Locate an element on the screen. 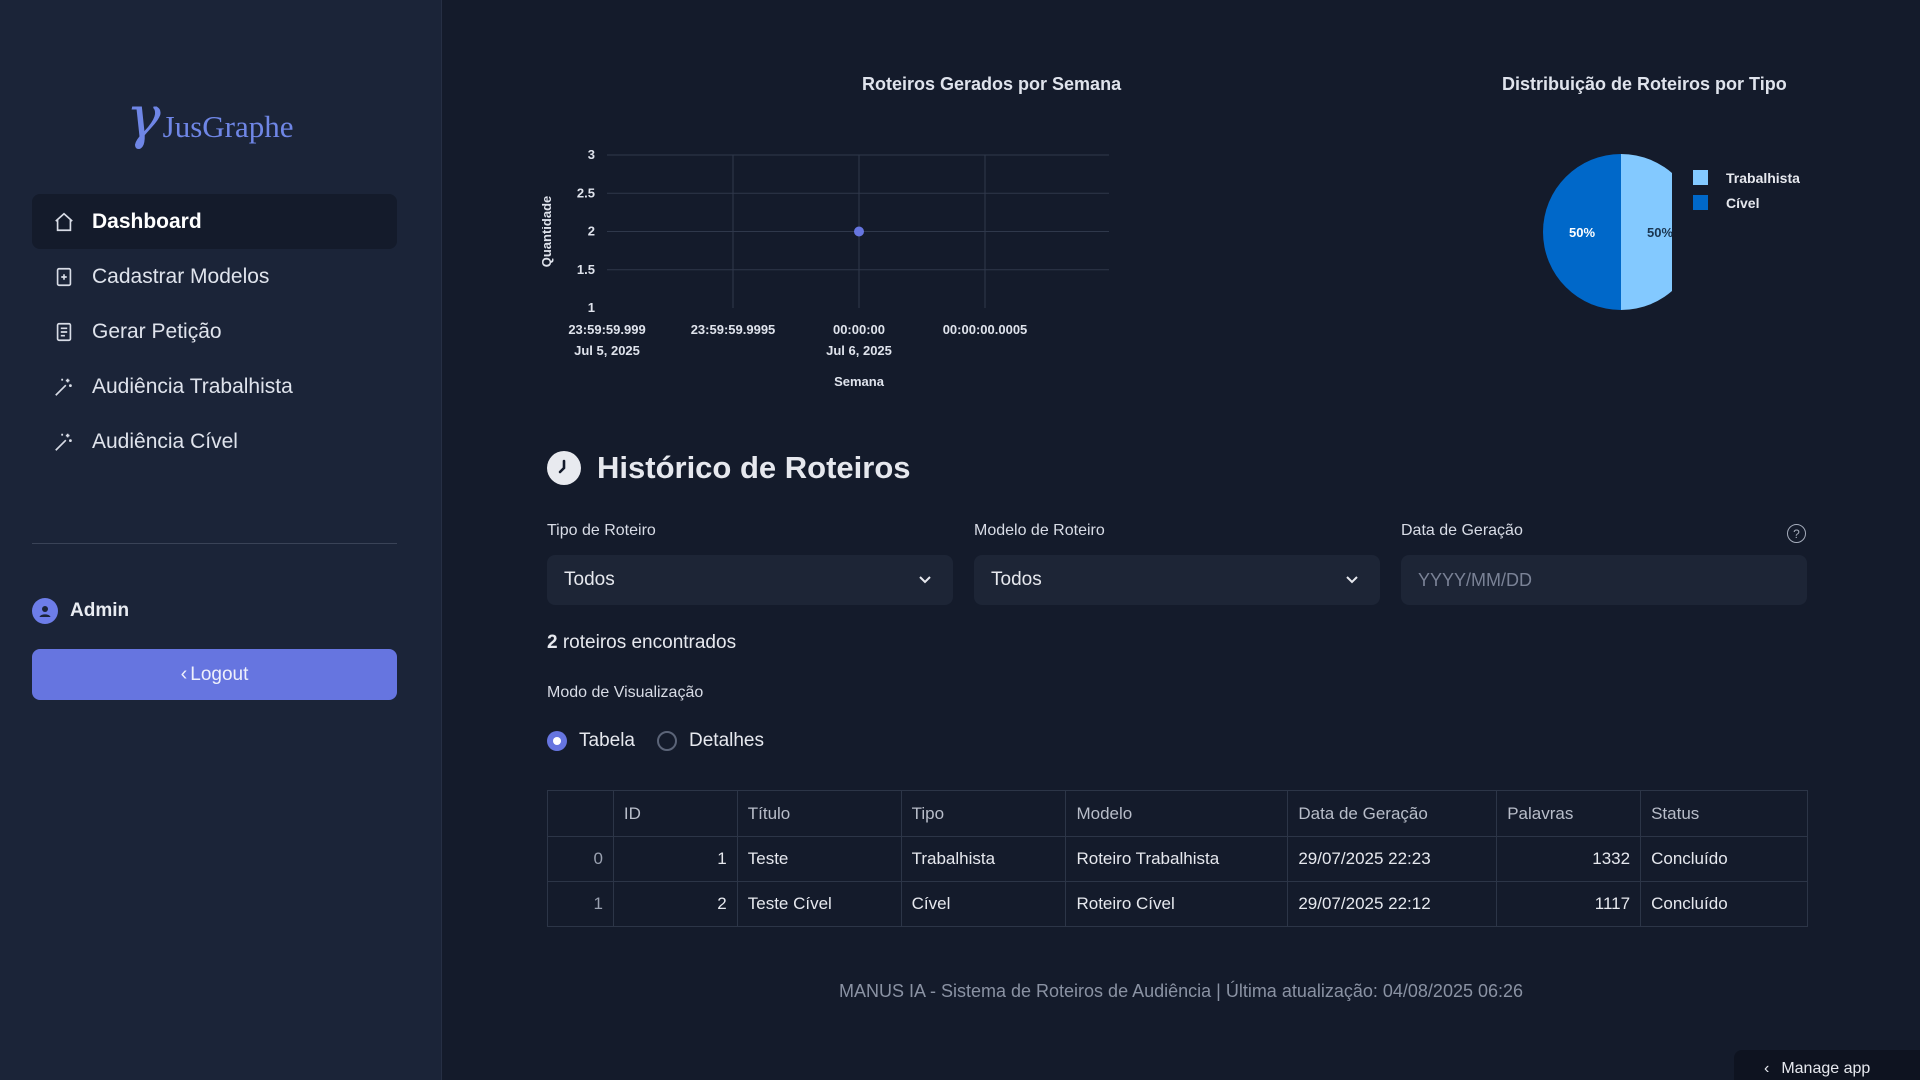  app-logo: γ JusGraphe is located at coordinates (210, 117).